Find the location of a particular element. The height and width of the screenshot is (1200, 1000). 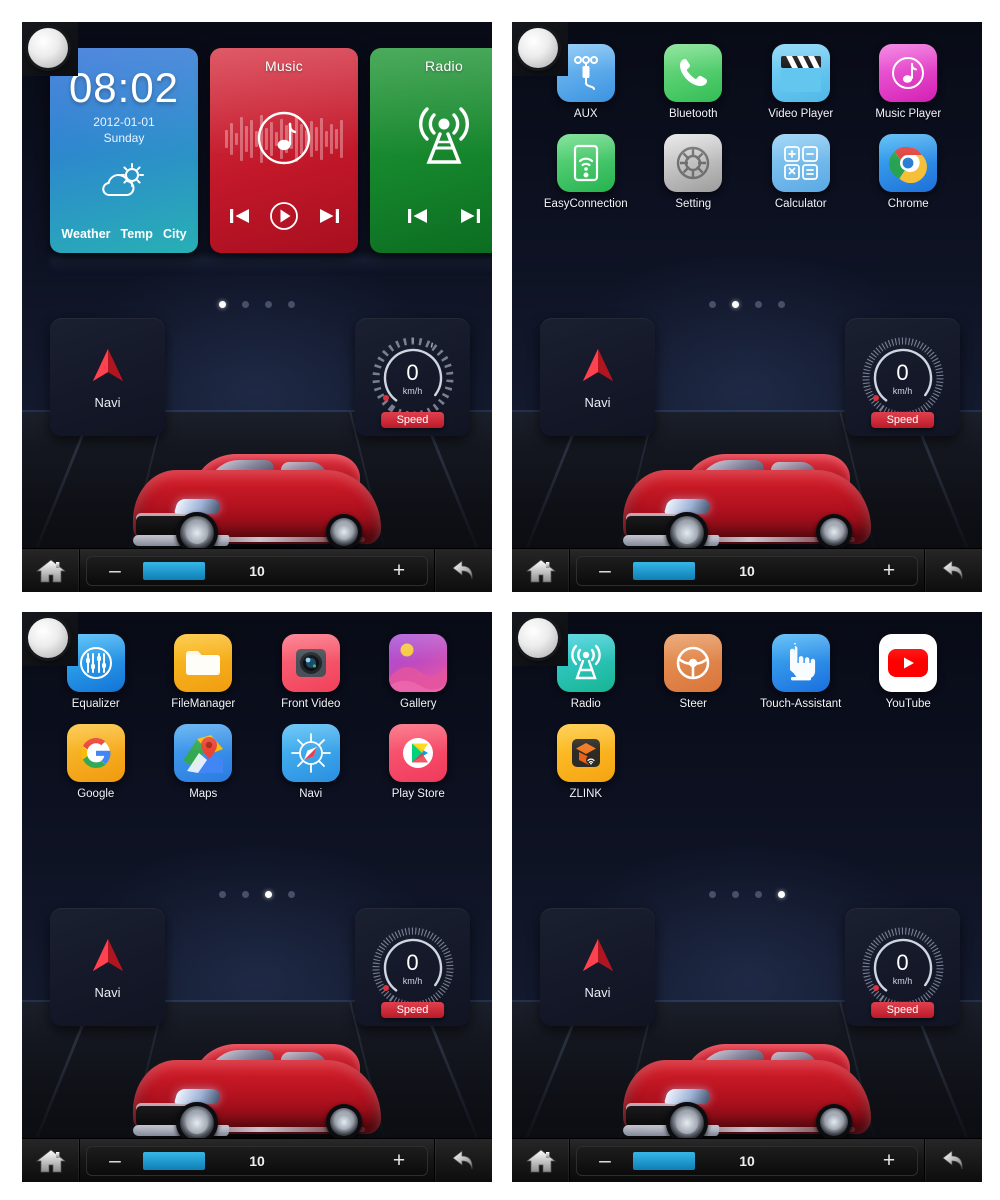

previous-station-icon is located at coordinates (418, 218).